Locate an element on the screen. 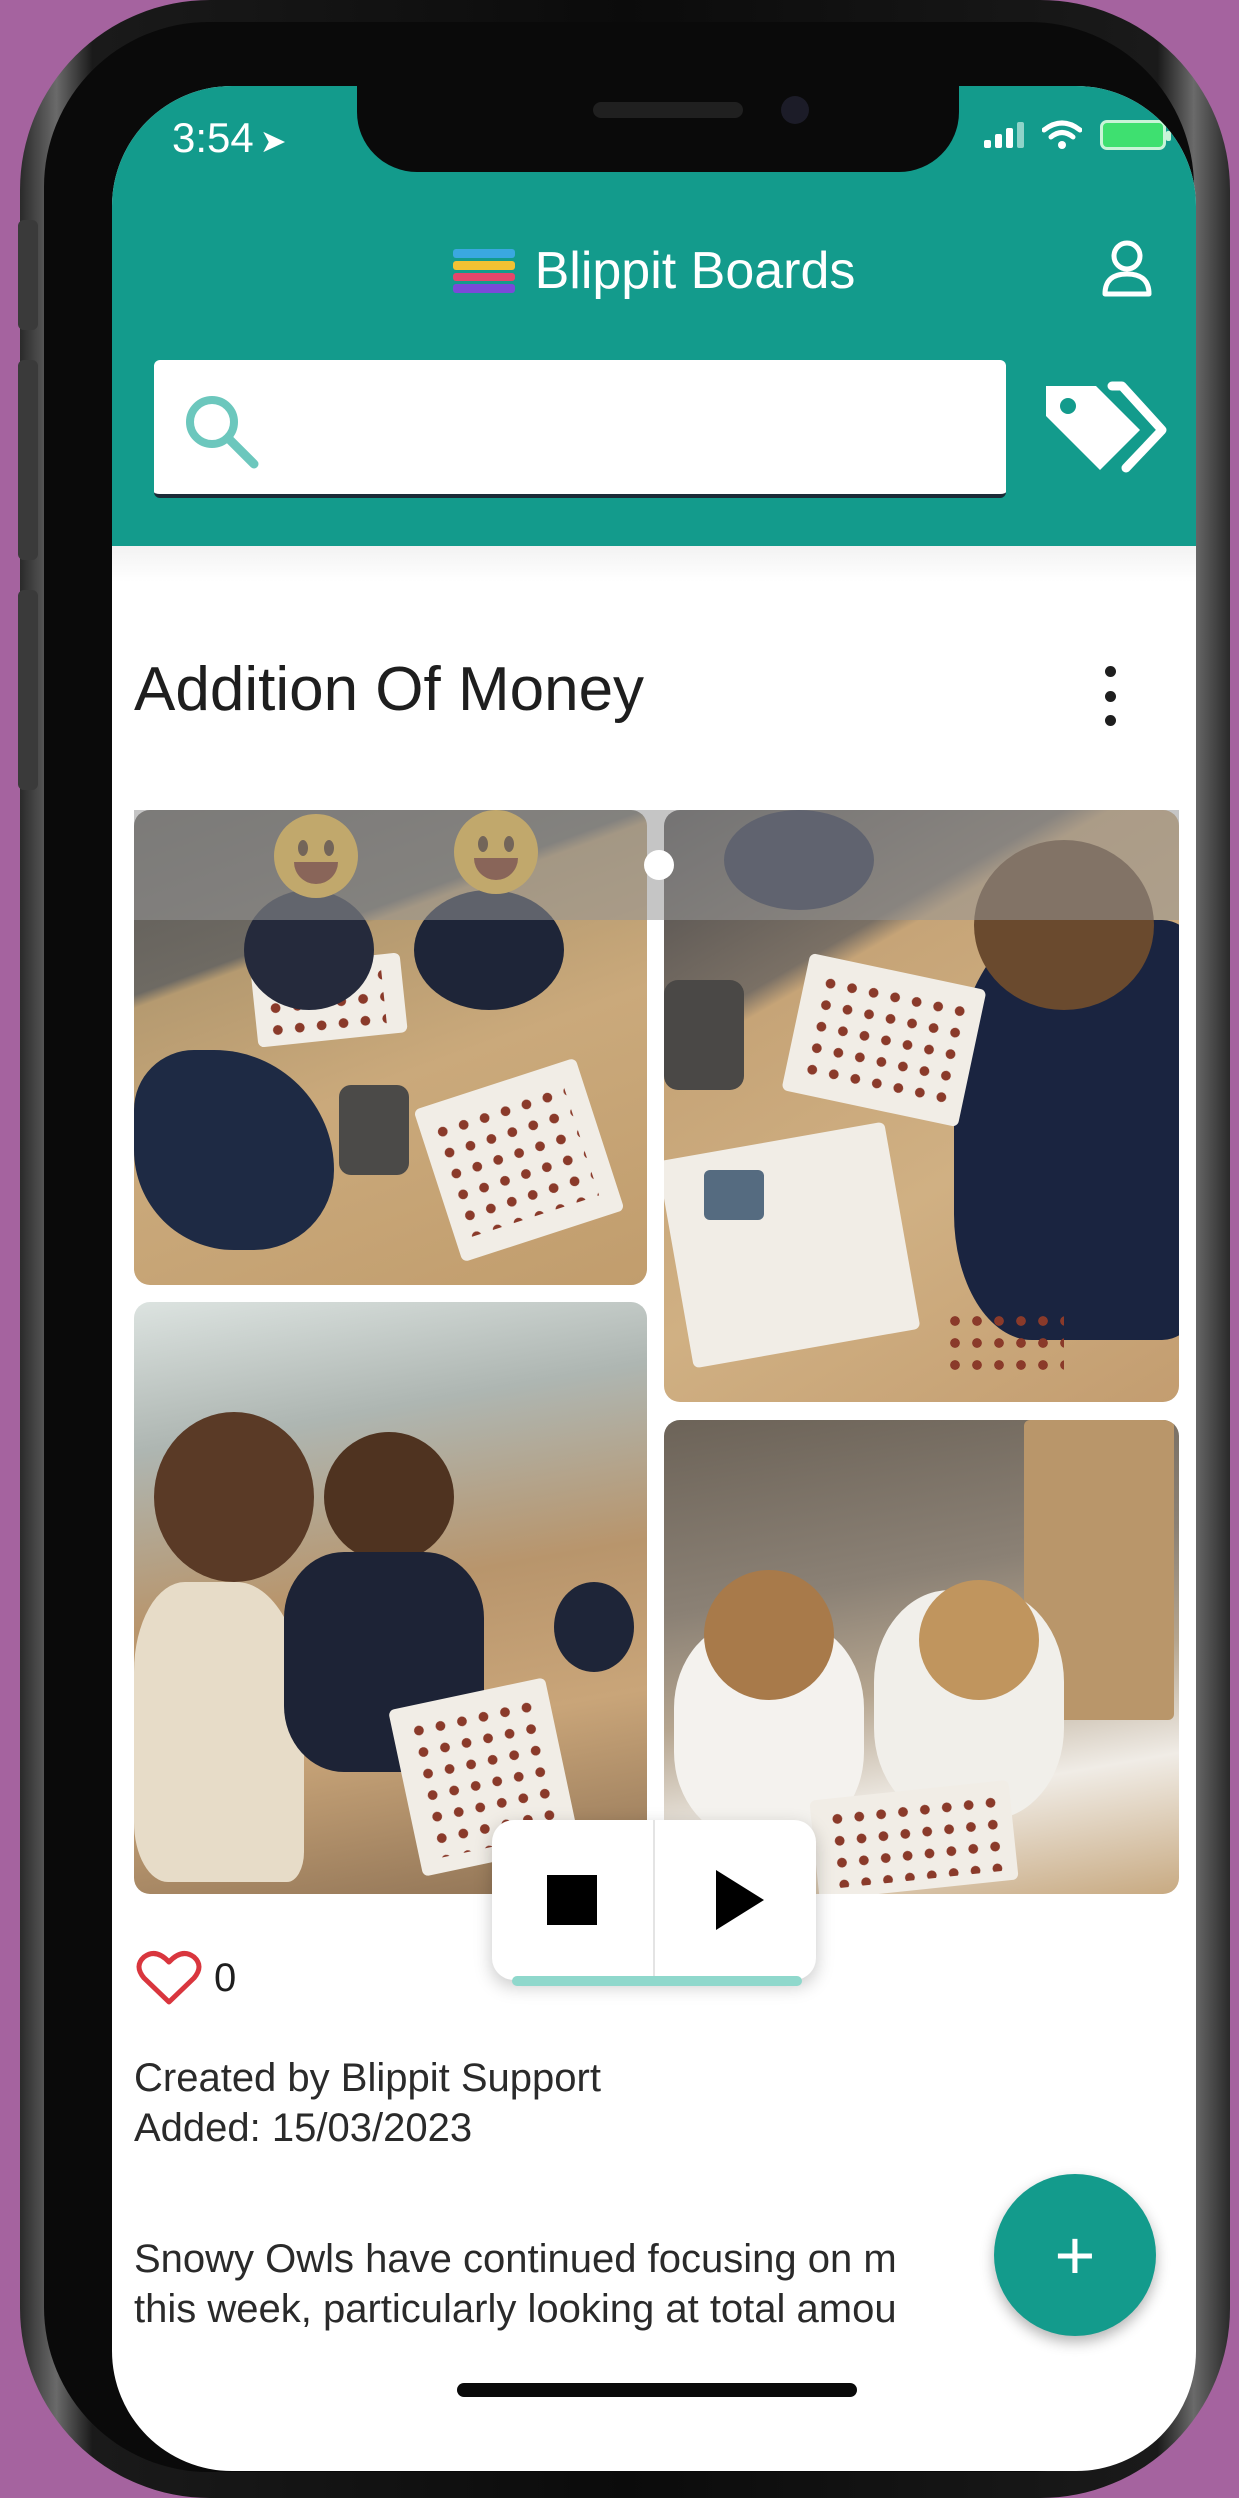  search-bar is located at coordinates (580, 429).